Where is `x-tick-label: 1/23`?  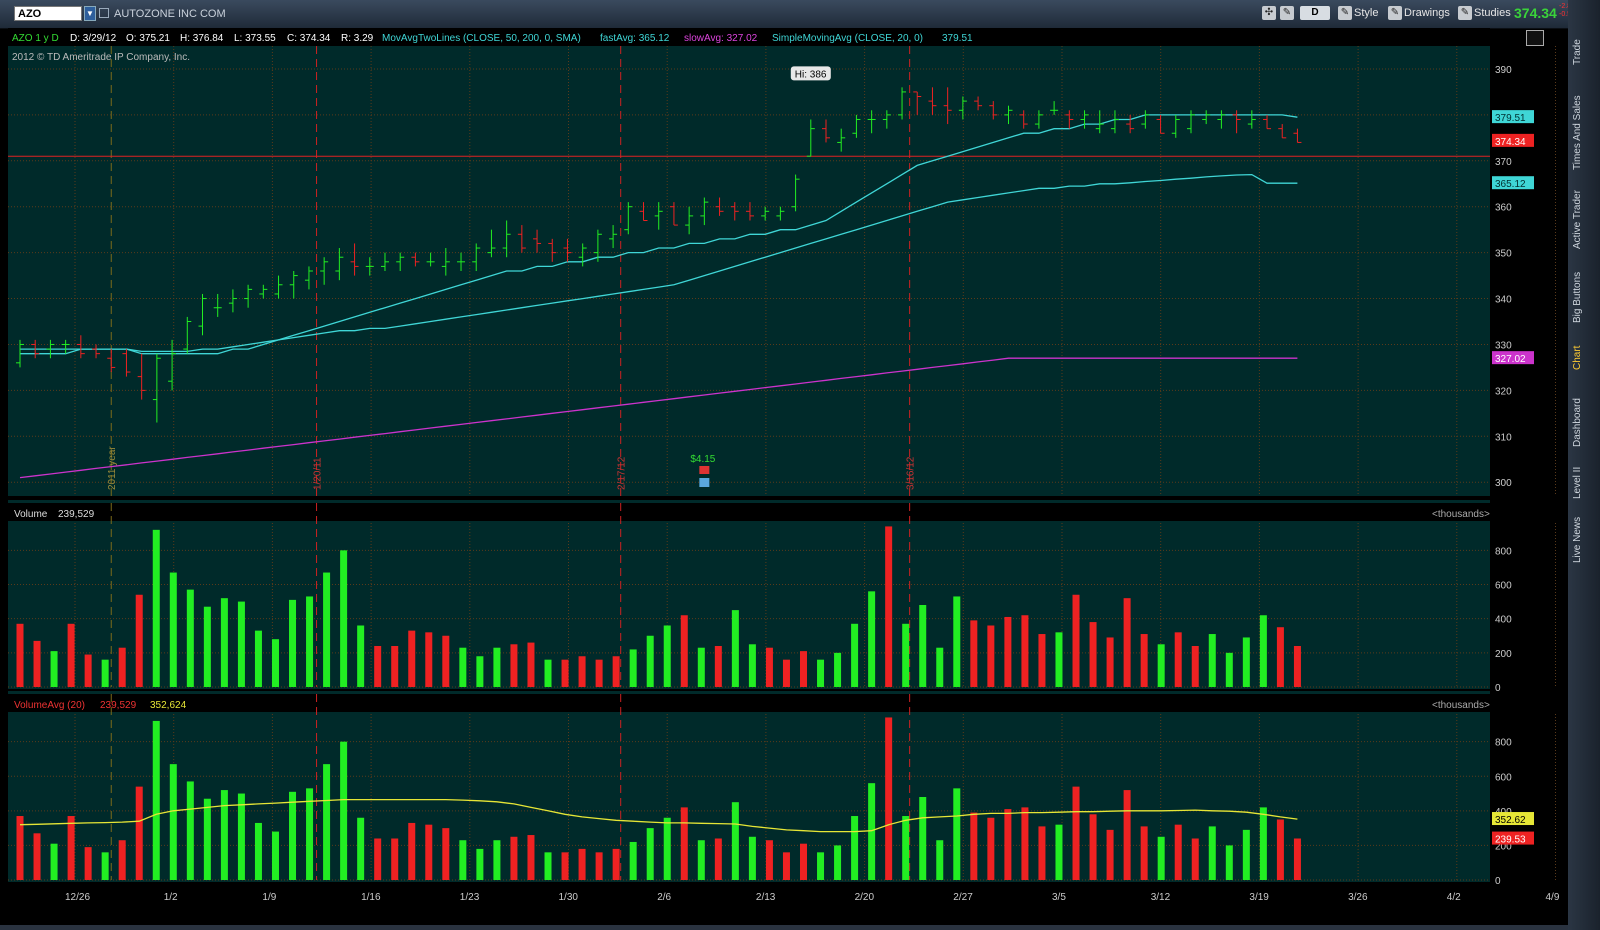
x-tick-label: 1/23 is located at coordinates (470, 897).